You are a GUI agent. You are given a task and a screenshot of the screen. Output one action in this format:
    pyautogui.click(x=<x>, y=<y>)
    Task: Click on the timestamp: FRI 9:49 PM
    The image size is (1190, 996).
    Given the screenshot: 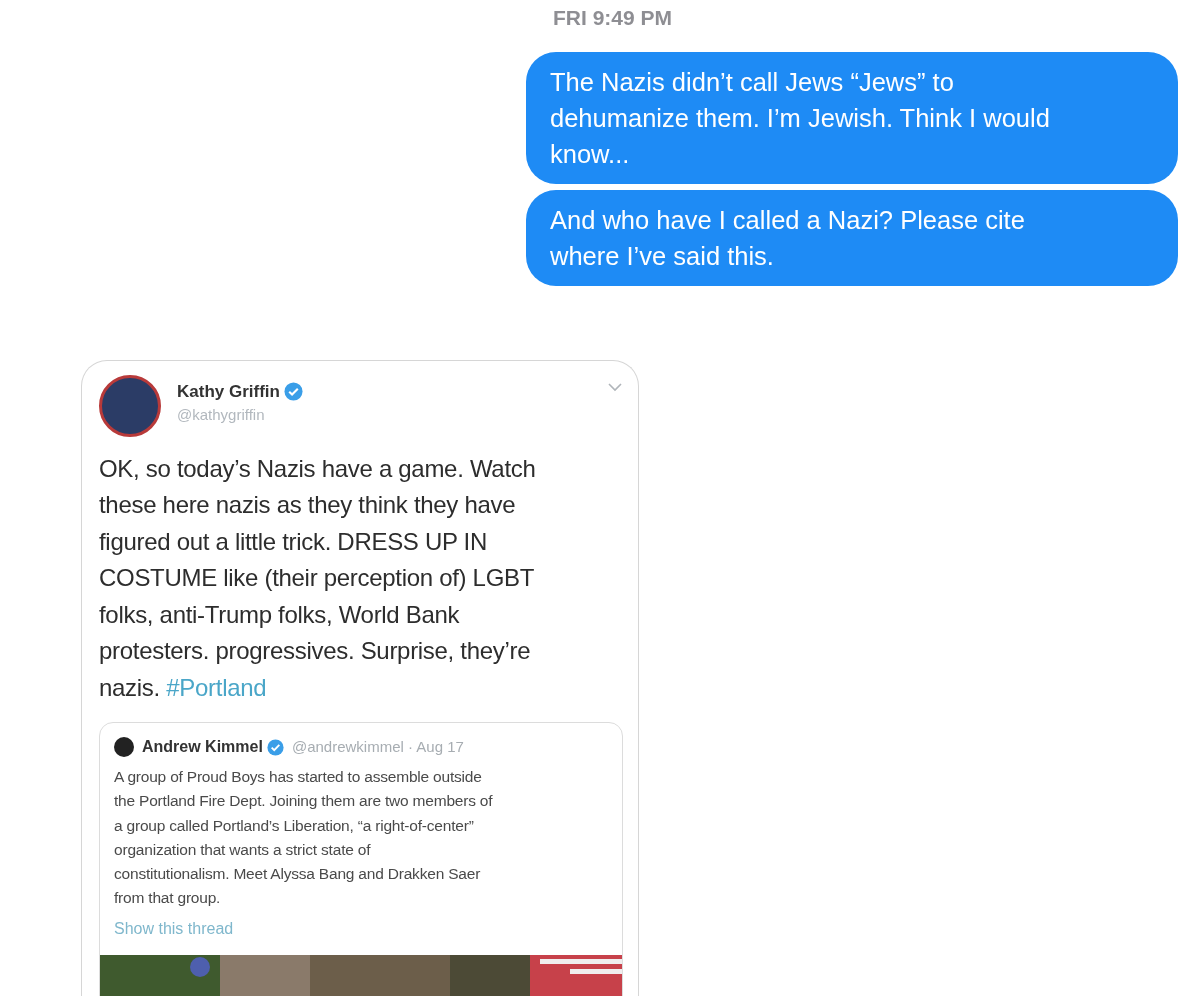 What is the action you would take?
    pyautogui.click(x=612, y=18)
    